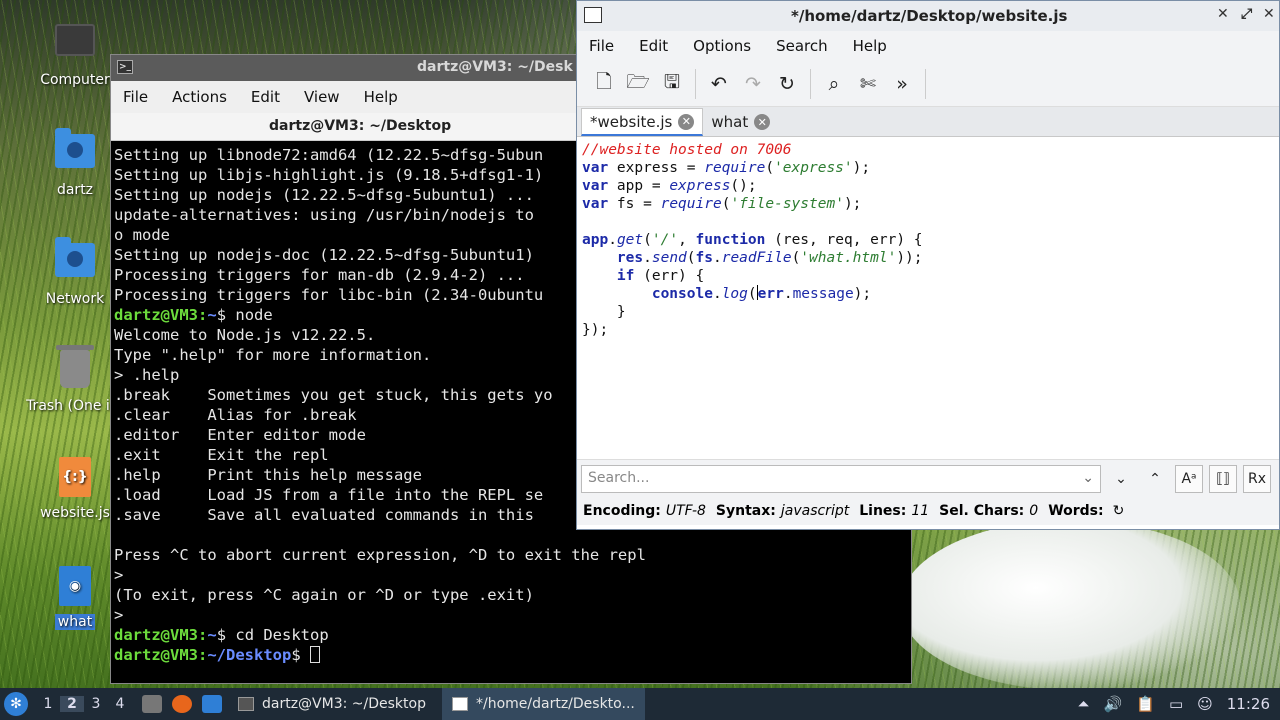 The height and width of the screenshot is (720, 1280). I want to click on status-words-label: Words:, so click(1076, 511).